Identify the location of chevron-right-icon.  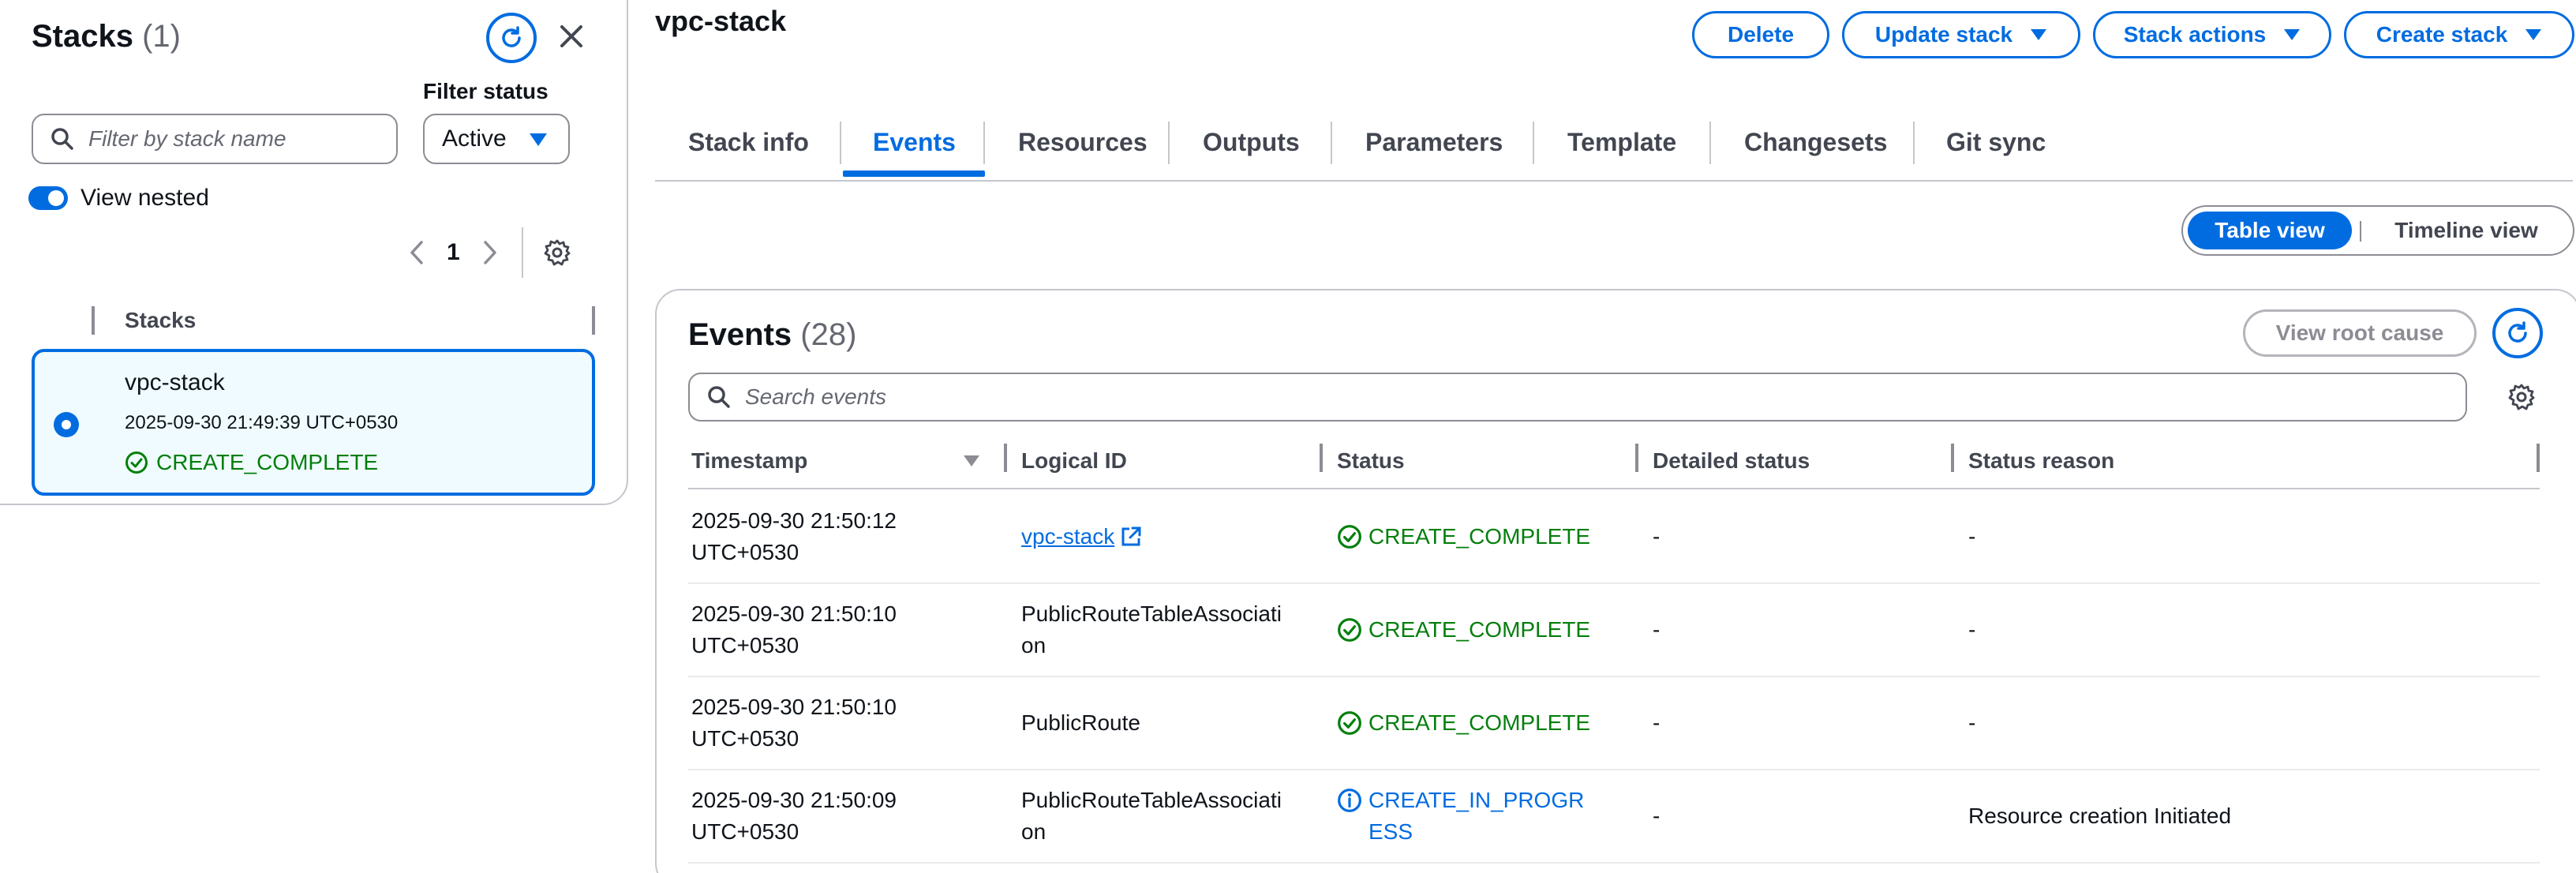
(490, 252).